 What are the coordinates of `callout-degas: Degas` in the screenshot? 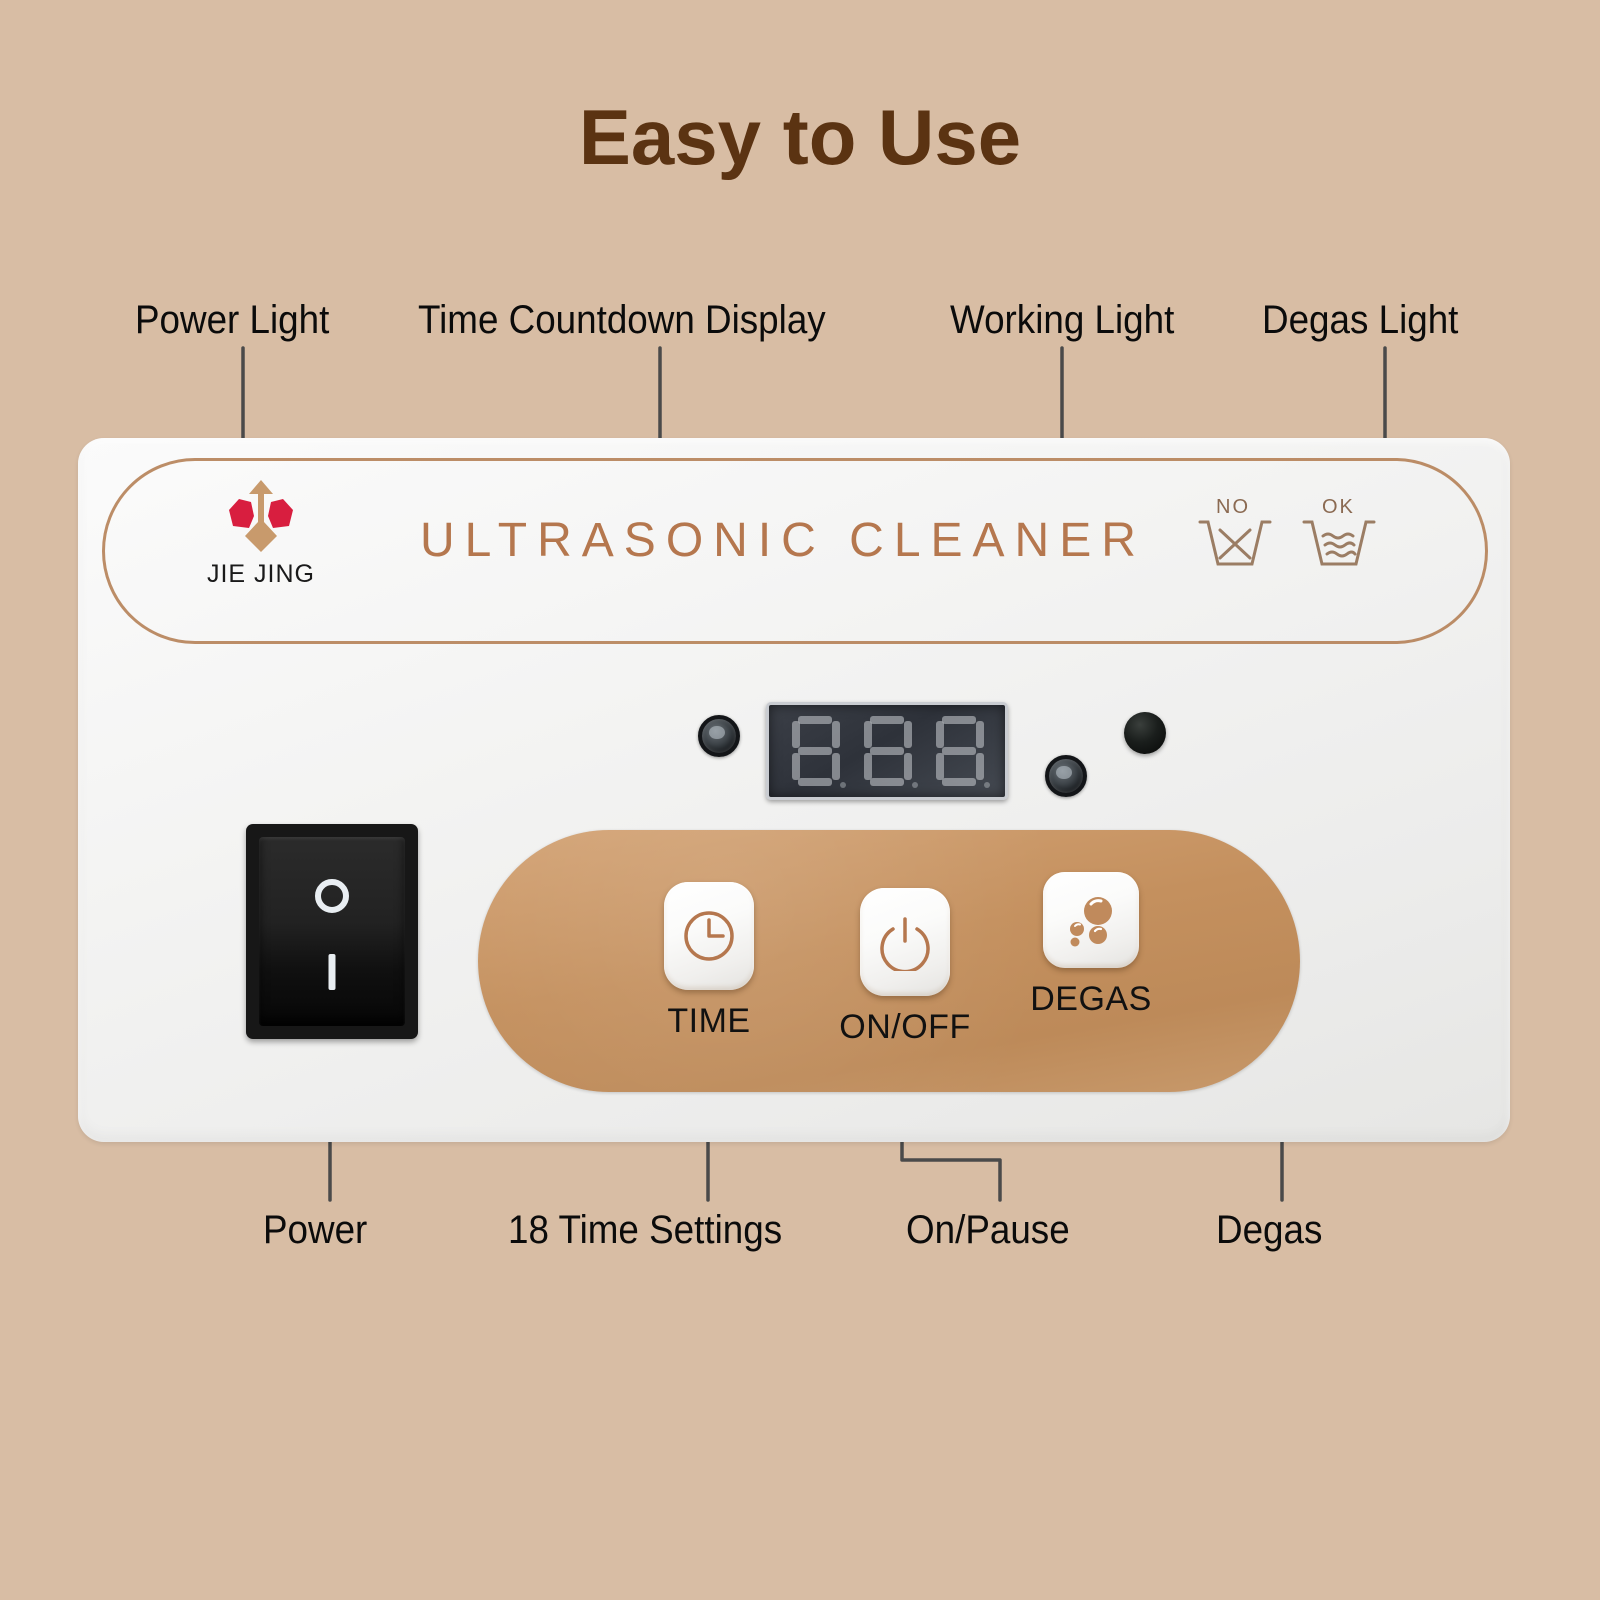 It's located at (1269, 1230).